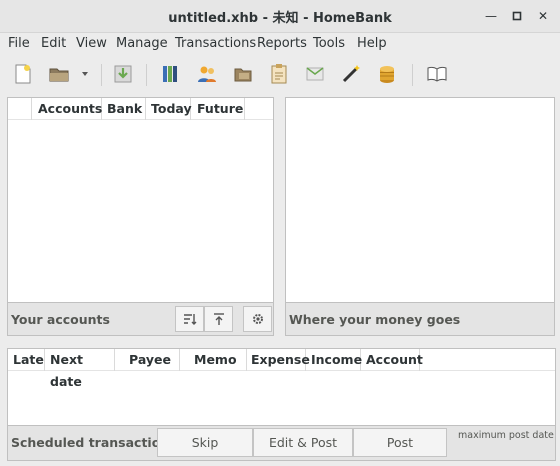 The image size is (560, 466). Describe the element at coordinates (400, 442) in the screenshot. I see `post-button: Post` at that location.